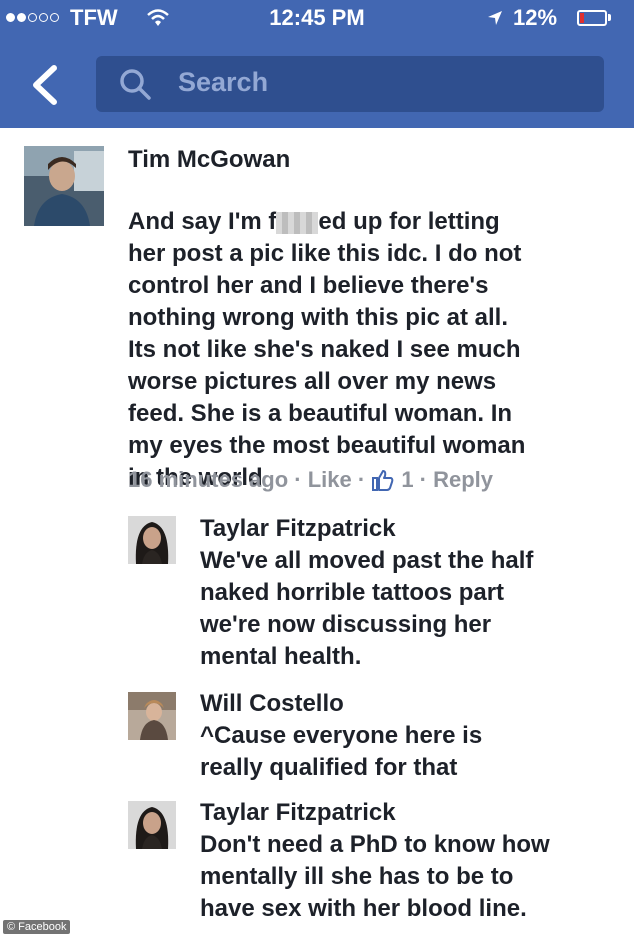 Image resolution: width=634 pixels, height=937 pixels. I want to click on censored-word, so click(297, 222).